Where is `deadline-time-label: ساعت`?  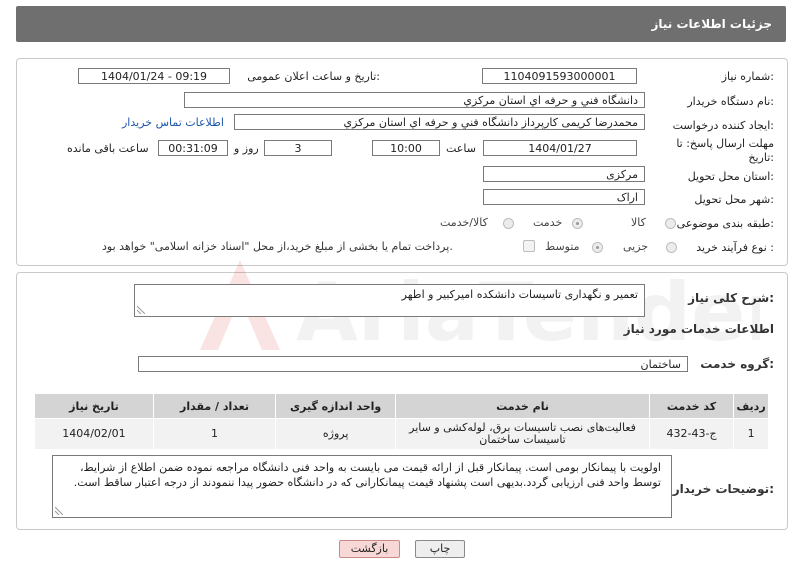 deadline-time-label: ساعت is located at coordinates (461, 148).